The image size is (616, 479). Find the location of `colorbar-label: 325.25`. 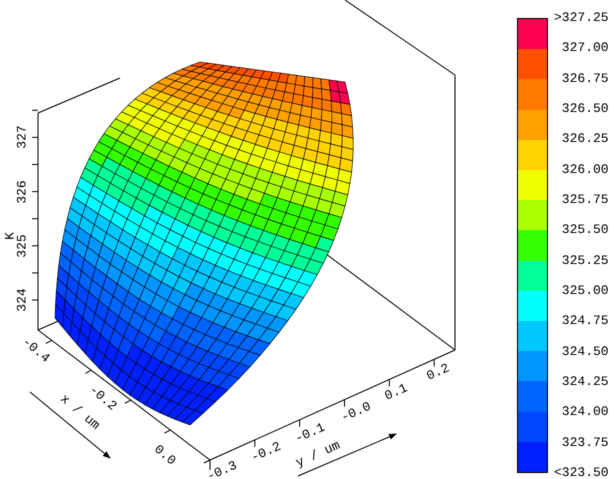

colorbar-label: 325.25 is located at coordinates (584, 260).